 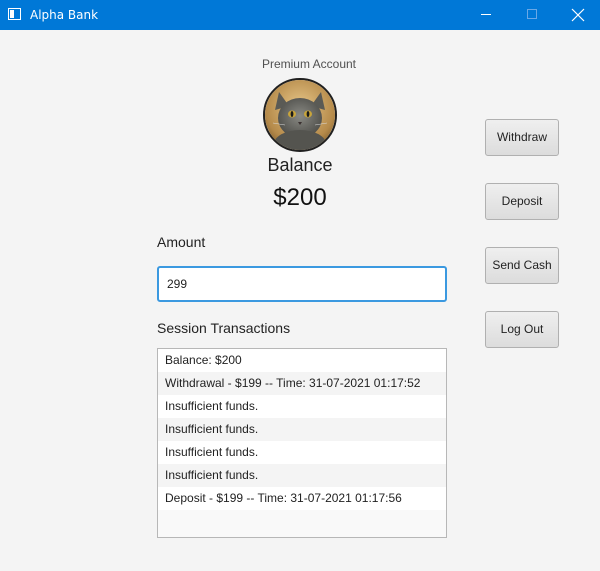 I want to click on send-cash-button: Send Cash, so click(x=522, y=265).